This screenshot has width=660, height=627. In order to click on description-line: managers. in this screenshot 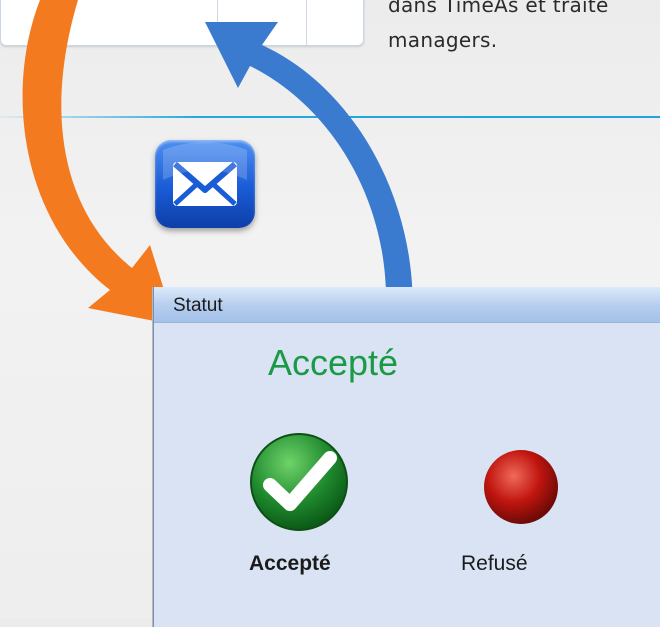, I will do `click(443, 40)`.